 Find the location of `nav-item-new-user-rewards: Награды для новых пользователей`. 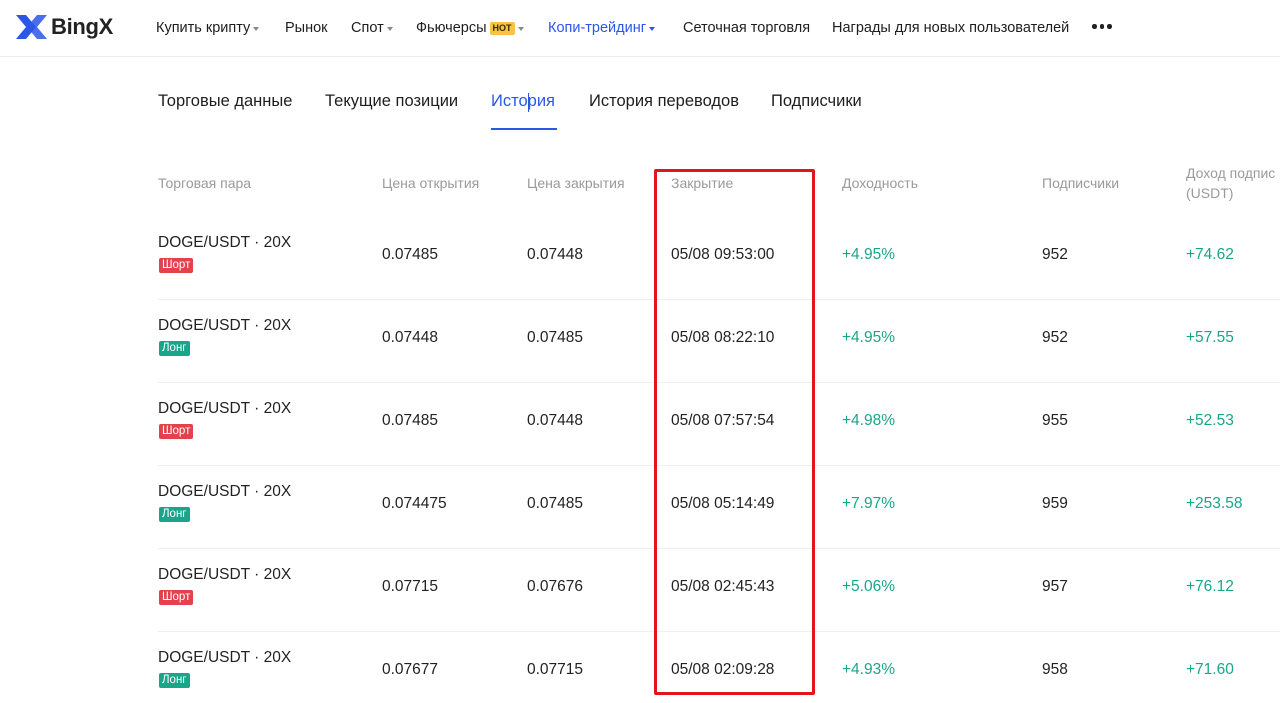

nav-item-new-user-rewards: Награды для новых пользователей is located at coordinates (950, 28).